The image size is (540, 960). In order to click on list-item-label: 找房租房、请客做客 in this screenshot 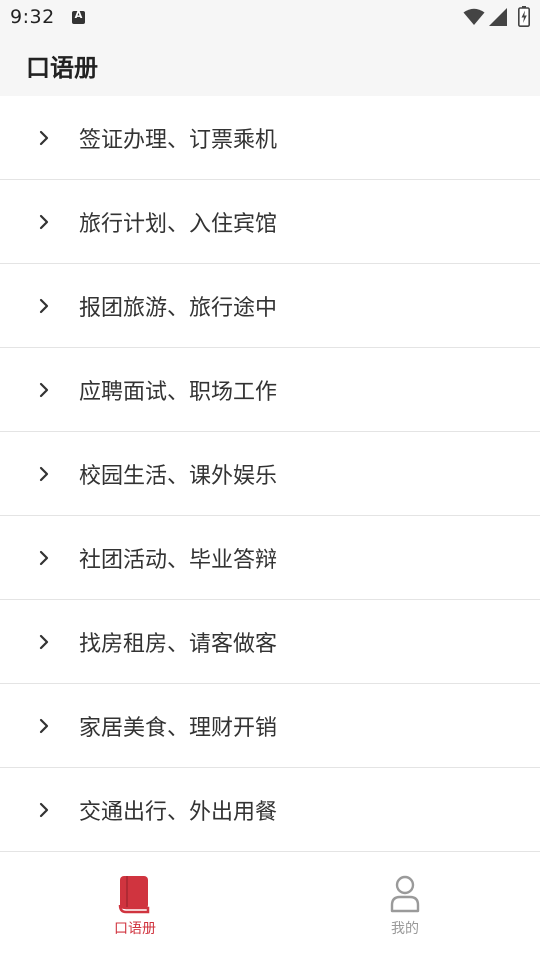, I will do `click(178, 644)`.